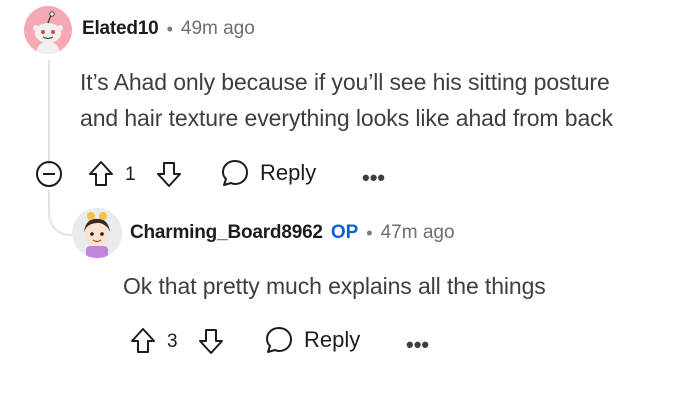 The height and width of the screenshot is (400, 700). I want to click on vote-count: 1, so click(130, 174).